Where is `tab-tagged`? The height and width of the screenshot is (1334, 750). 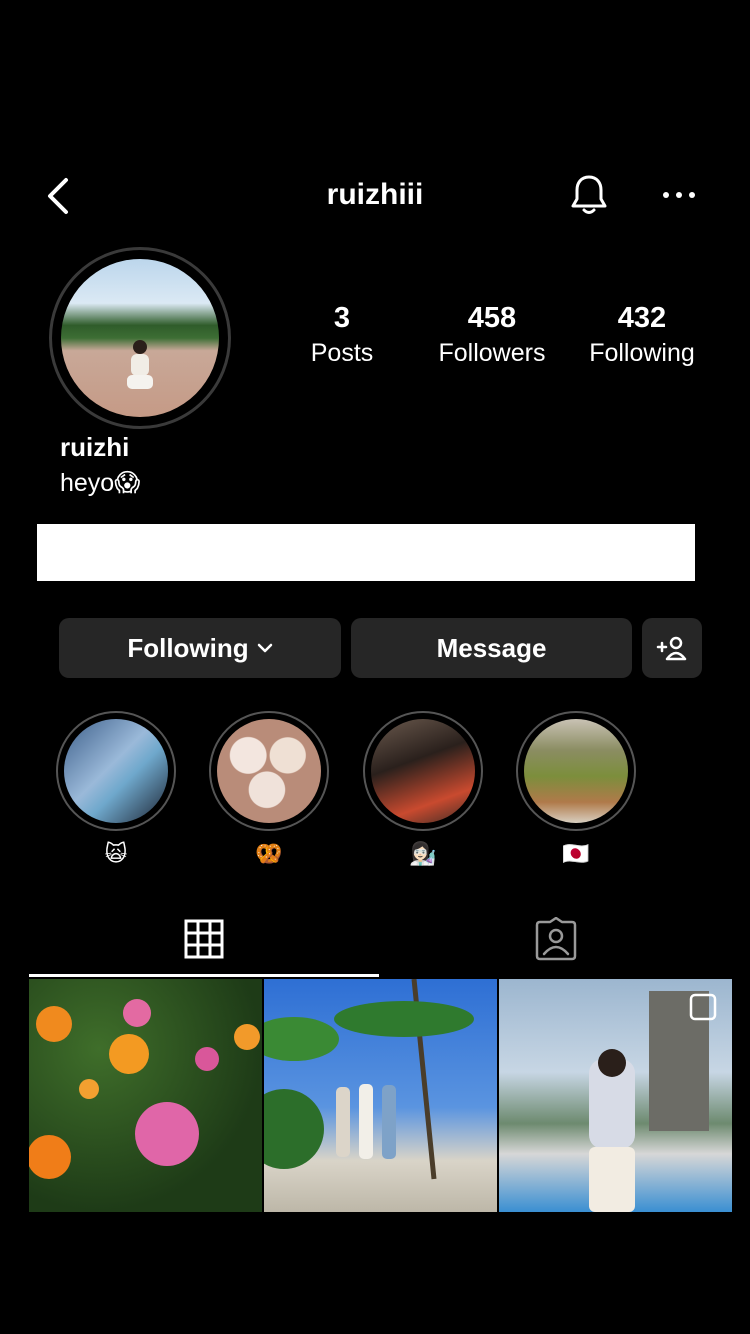 tab-tagged is located at coordinates (556, 939).